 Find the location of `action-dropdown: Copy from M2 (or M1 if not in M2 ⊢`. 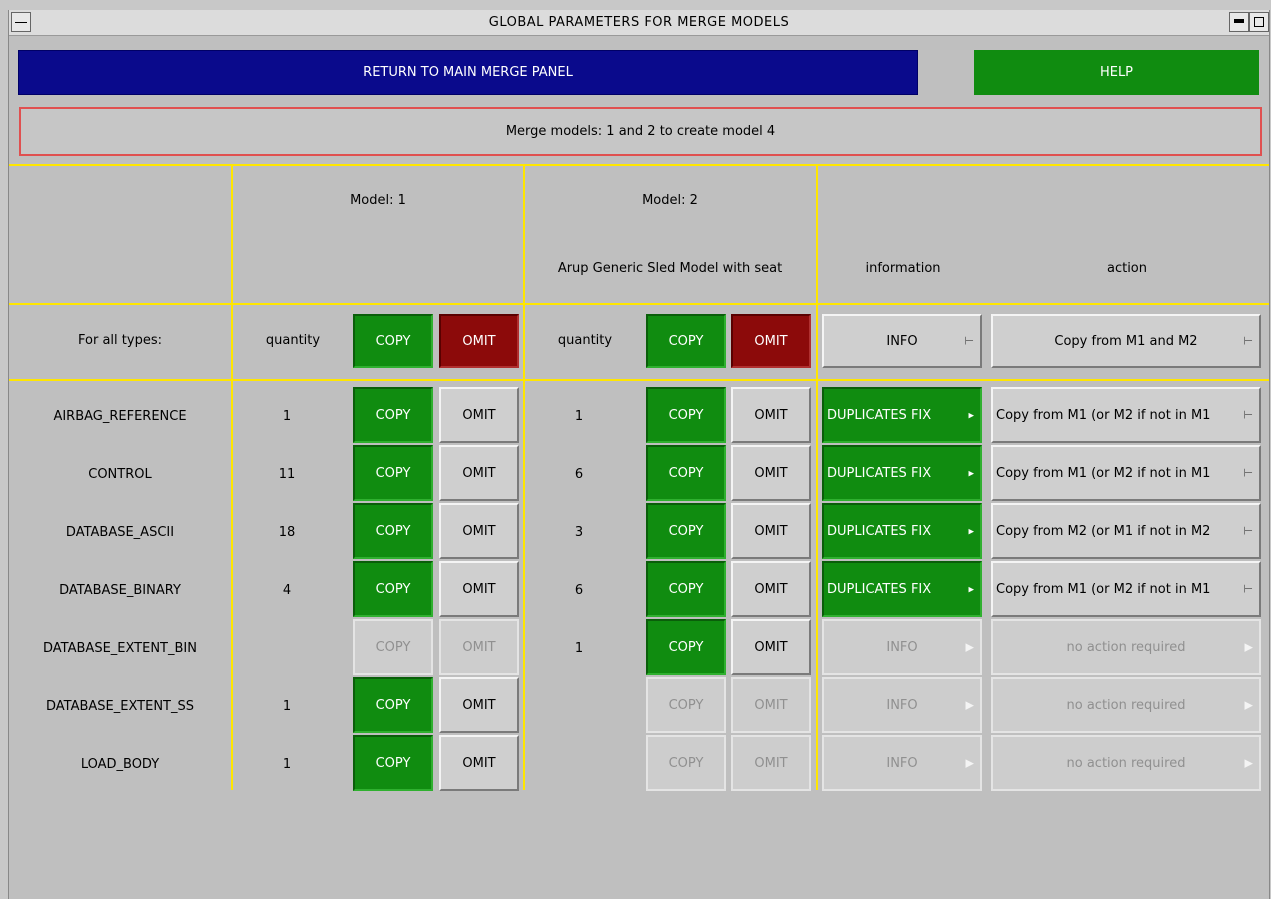

action-dropdown: Copy from M2 (or M1 if not in M2 ⊢ is located at coordinates (1126, 531).